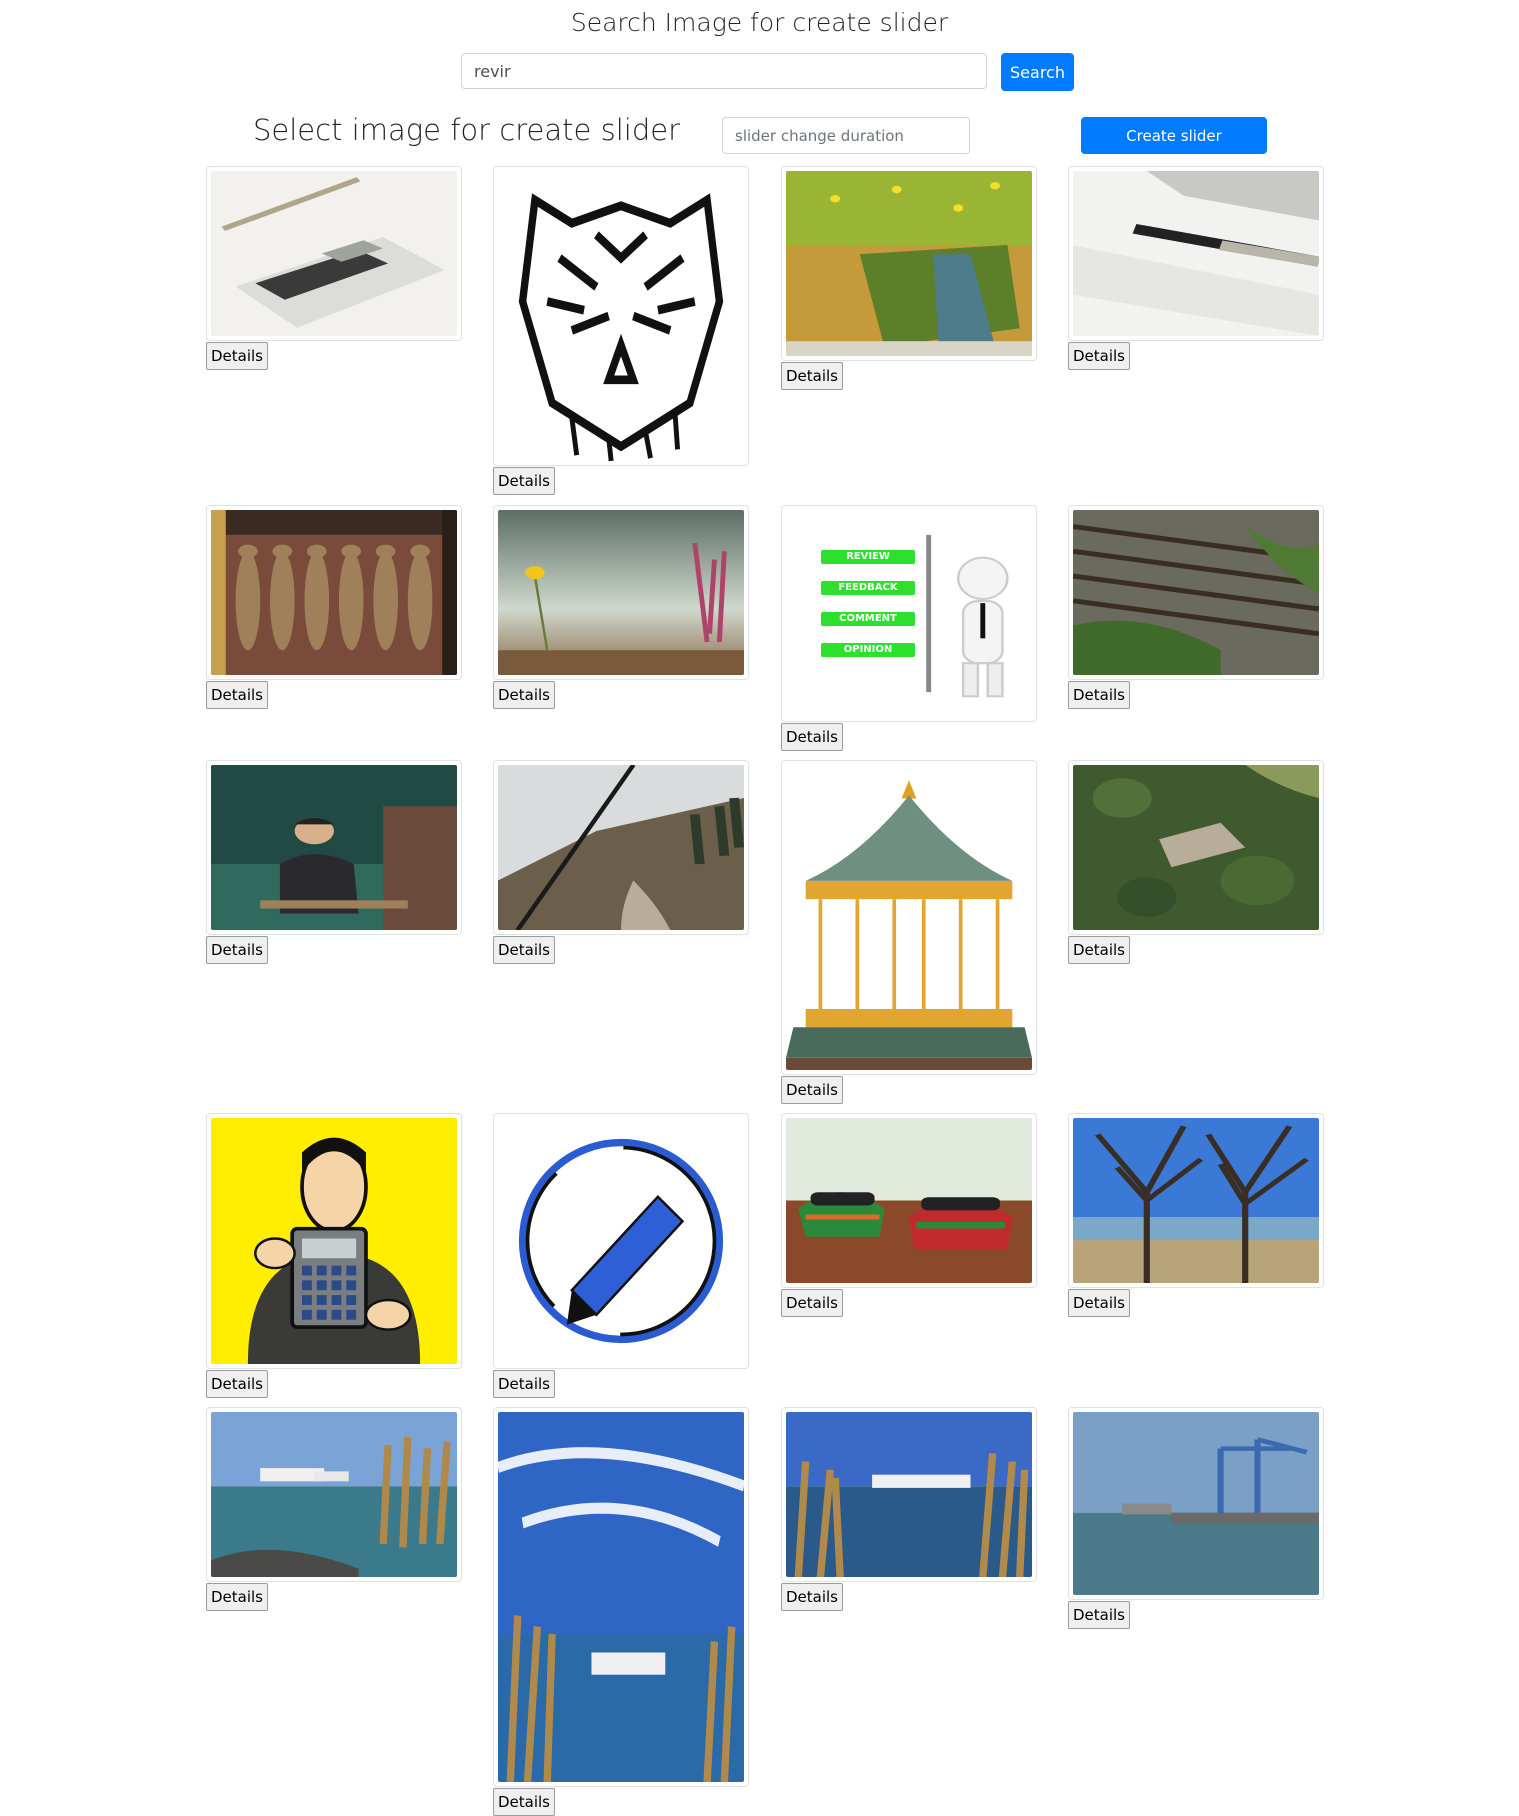  Describe the element at coordinates (868, 619) in the screenshot. I see `signpost-label: COMMENT` at that location.